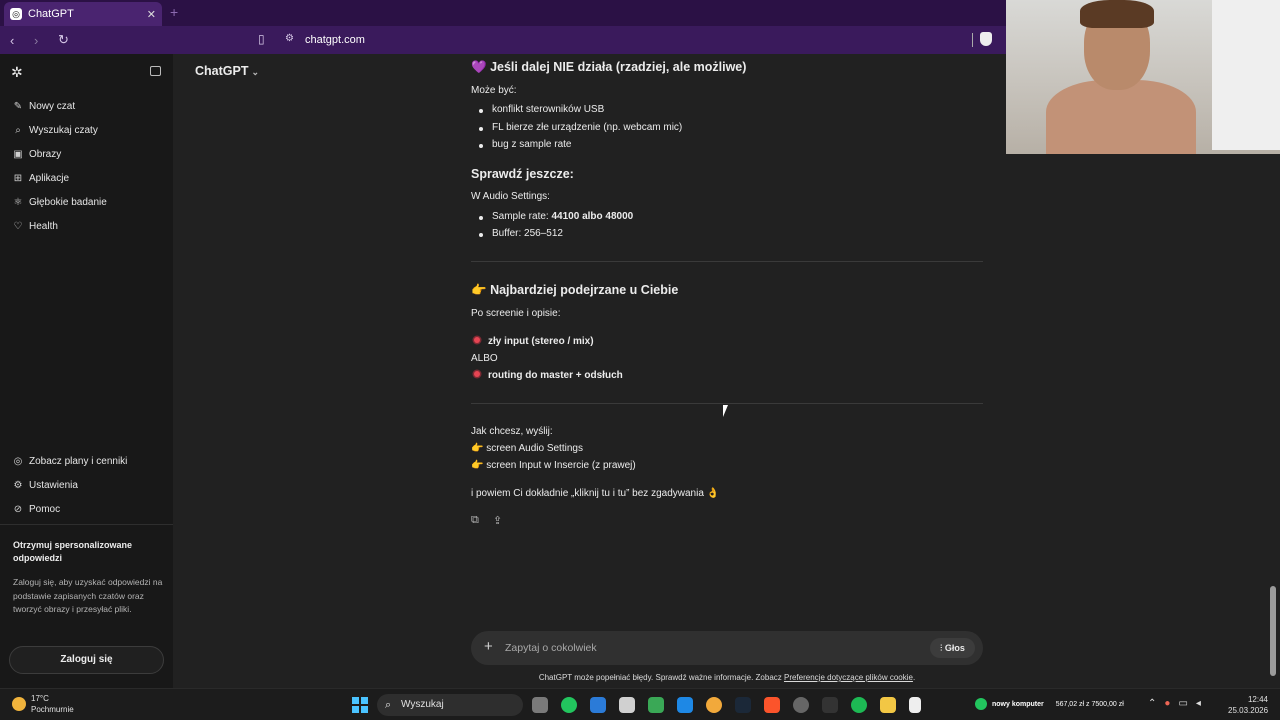 Image resolution: width=1280 pixels, height=720 pixels. I want to click on model-selector: ChatGPT ⌄, so click(227, 71).